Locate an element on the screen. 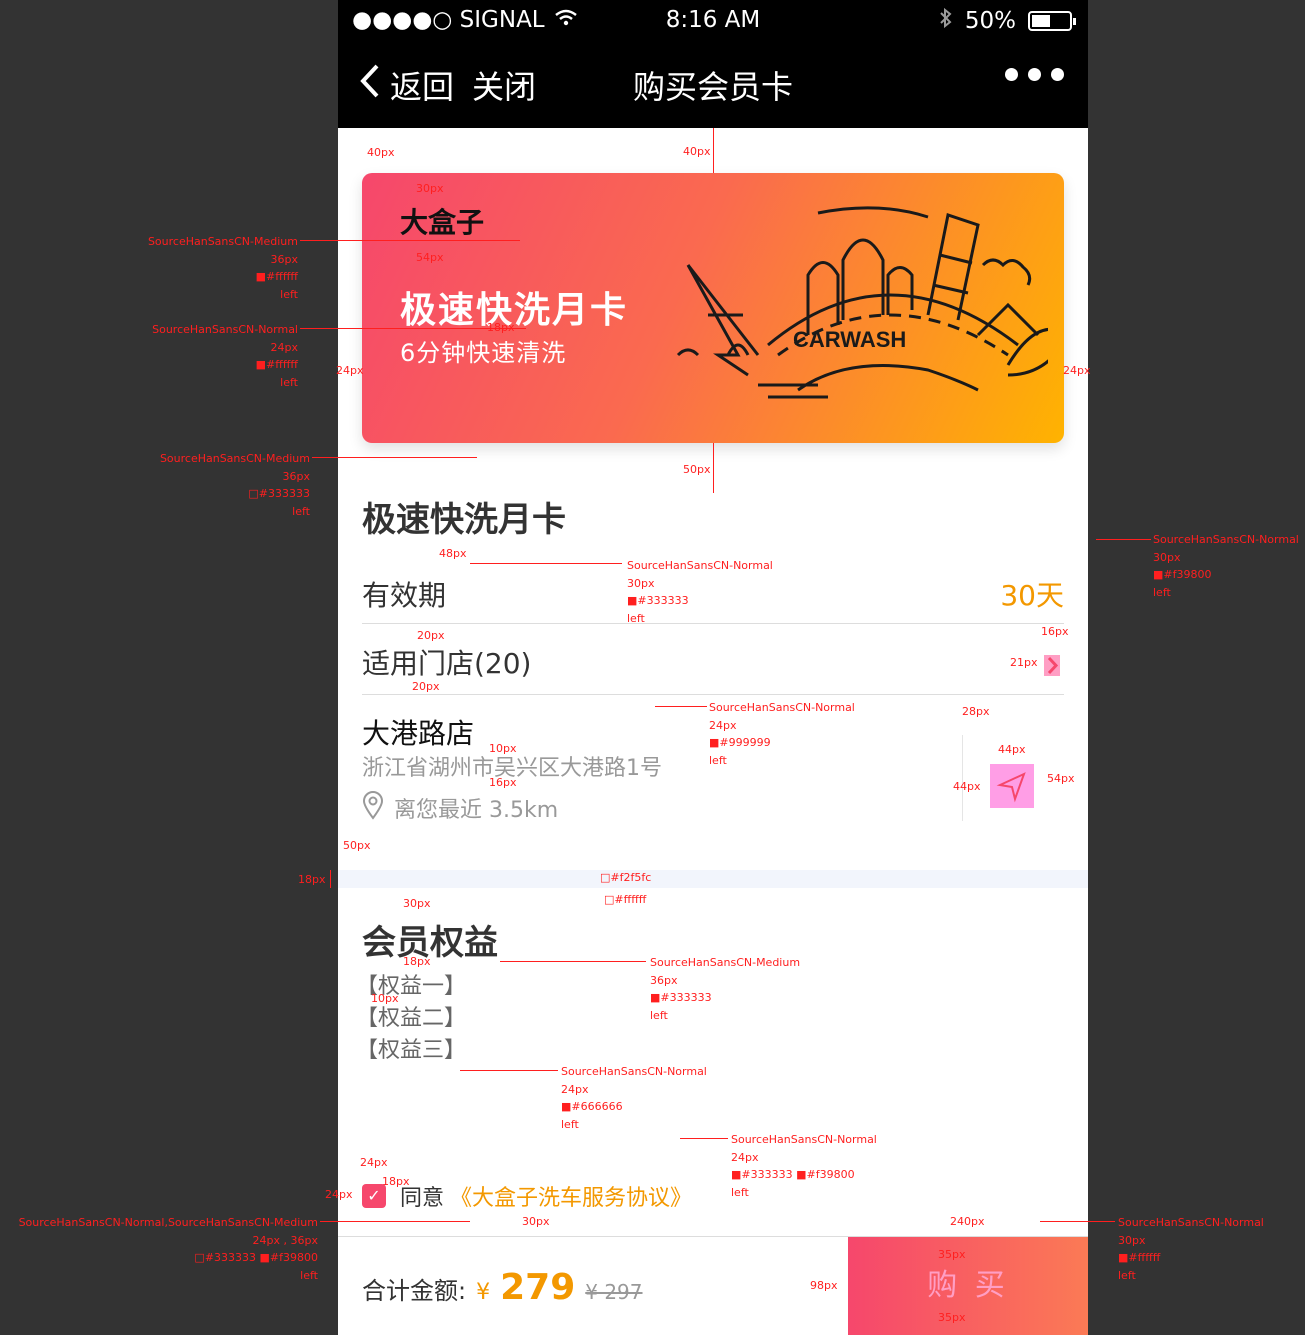 The image size is (1305, 1335). battery-percent: 50% is located at coordinates (990, 21).